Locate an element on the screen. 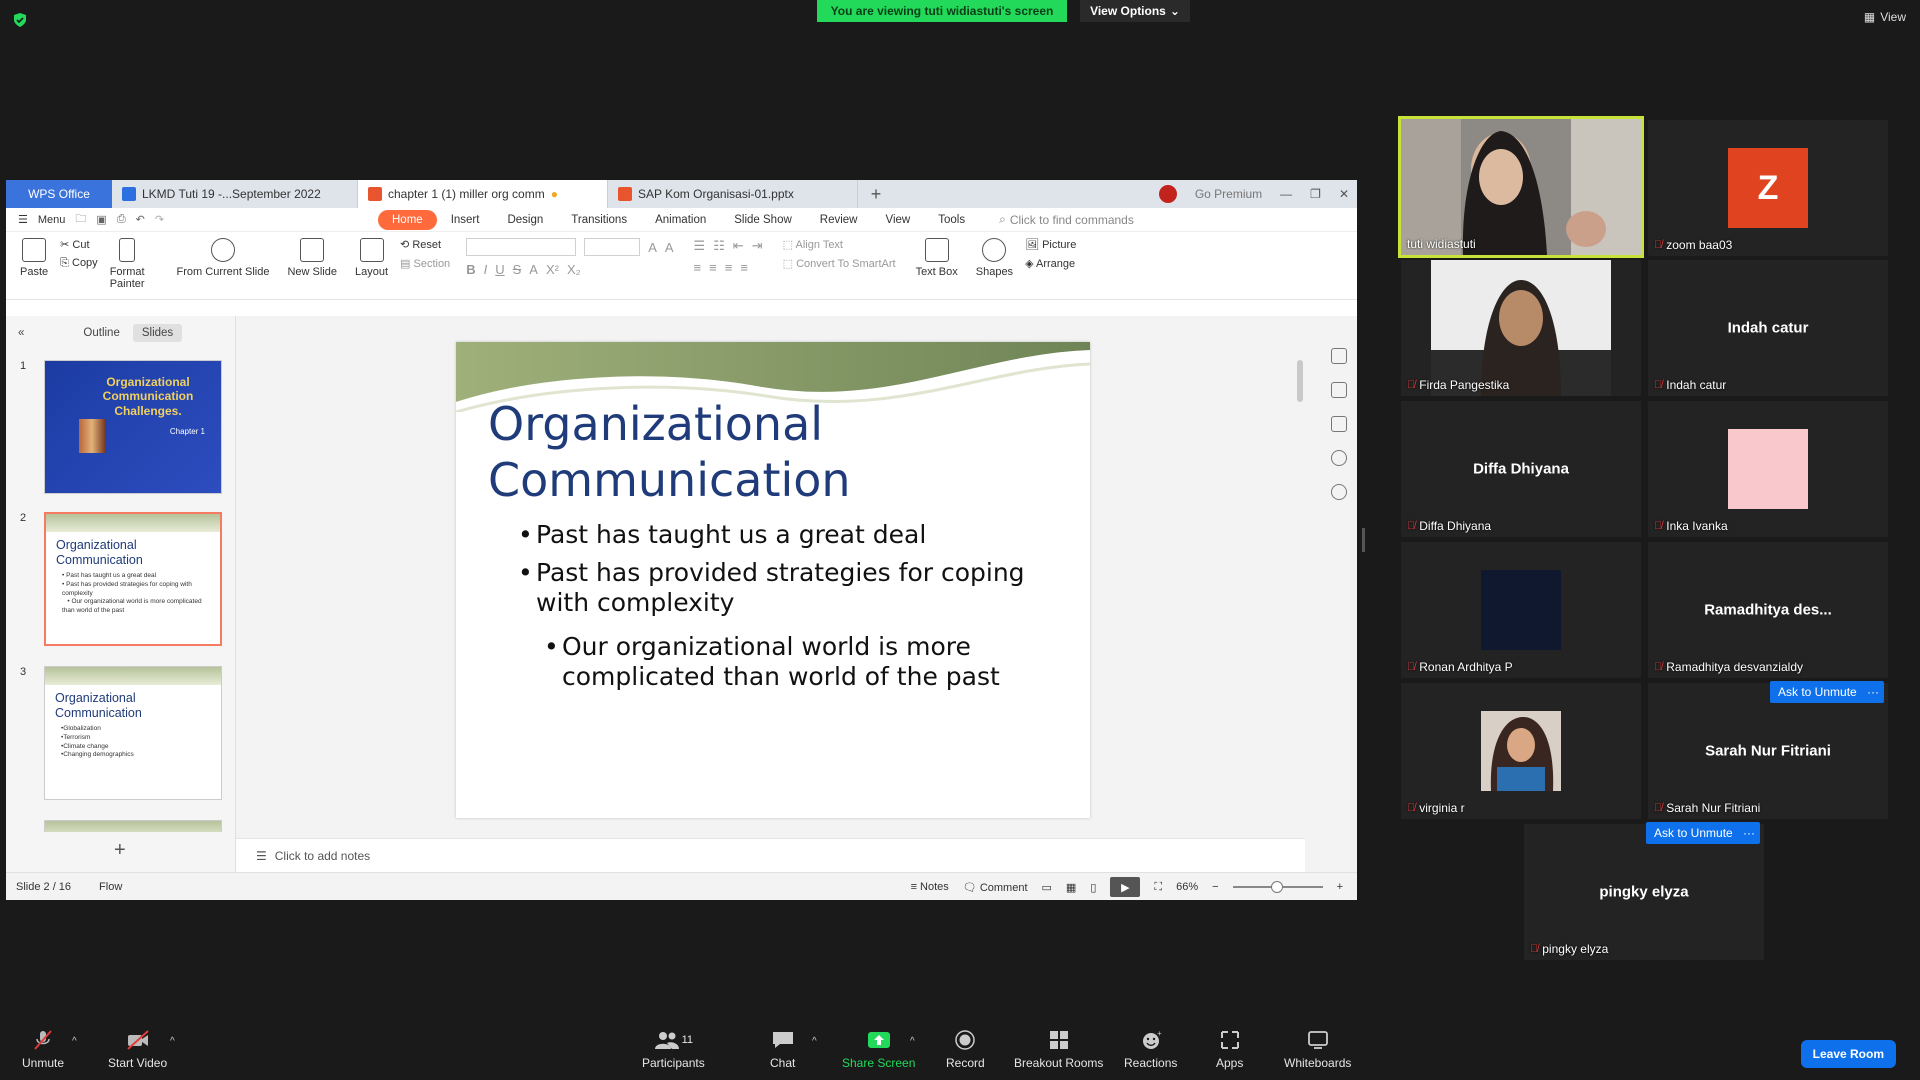 The image size is (1920, 1080). print-icon: ⎙ is located at coordinates (121, 219).